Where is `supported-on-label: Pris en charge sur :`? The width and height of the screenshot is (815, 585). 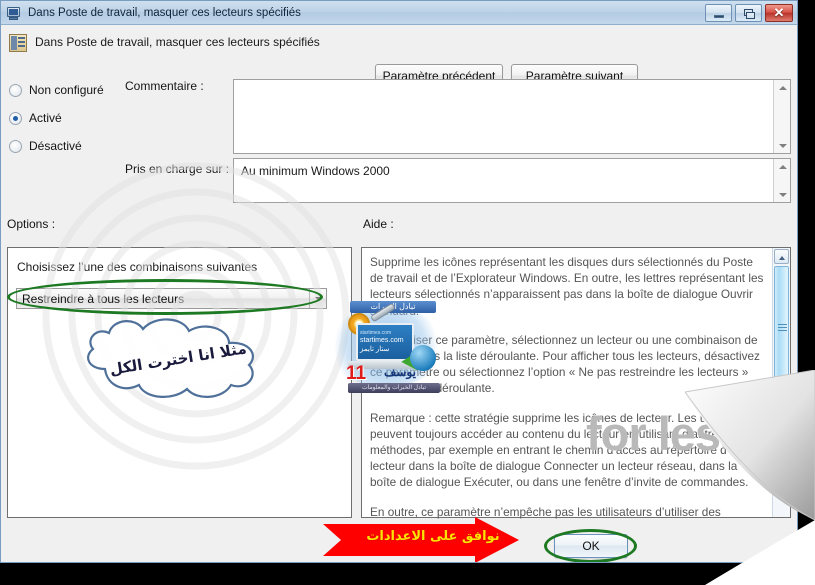 supported-on-label: Pris en charge sur : is located at coordinates (177, 169).